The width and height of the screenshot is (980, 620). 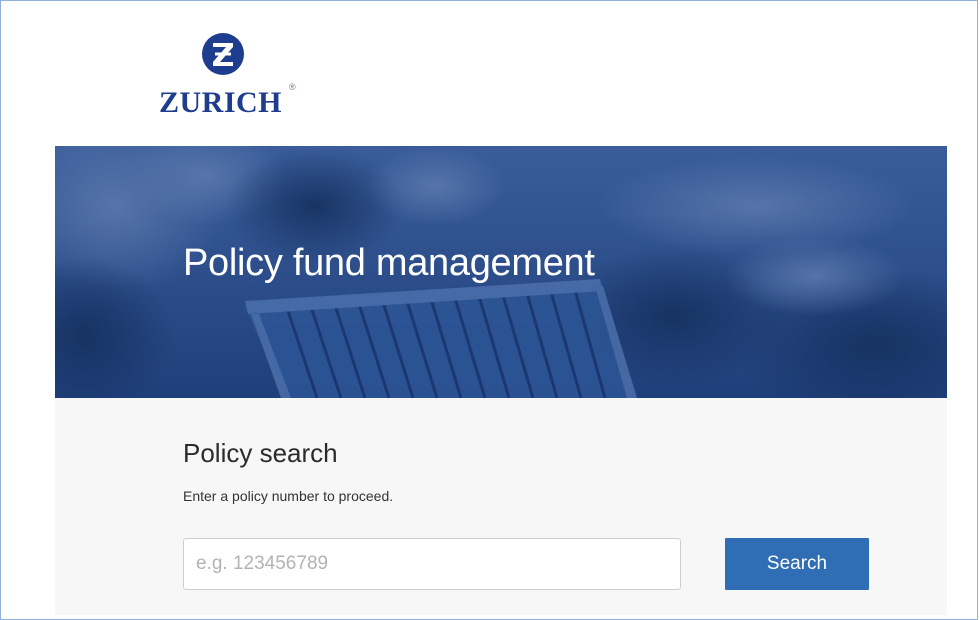 I want to click on policy-search-instruction: Enter a policy number to proceed., so click(x=288, y=496).